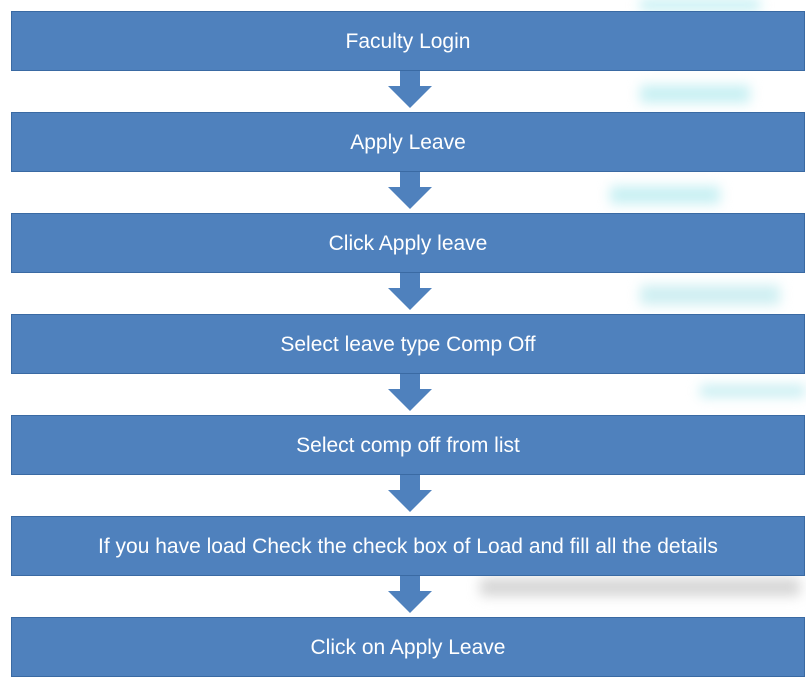  I want to click on step-click-apply-leave: Click Apply leave, so click(408, 243).